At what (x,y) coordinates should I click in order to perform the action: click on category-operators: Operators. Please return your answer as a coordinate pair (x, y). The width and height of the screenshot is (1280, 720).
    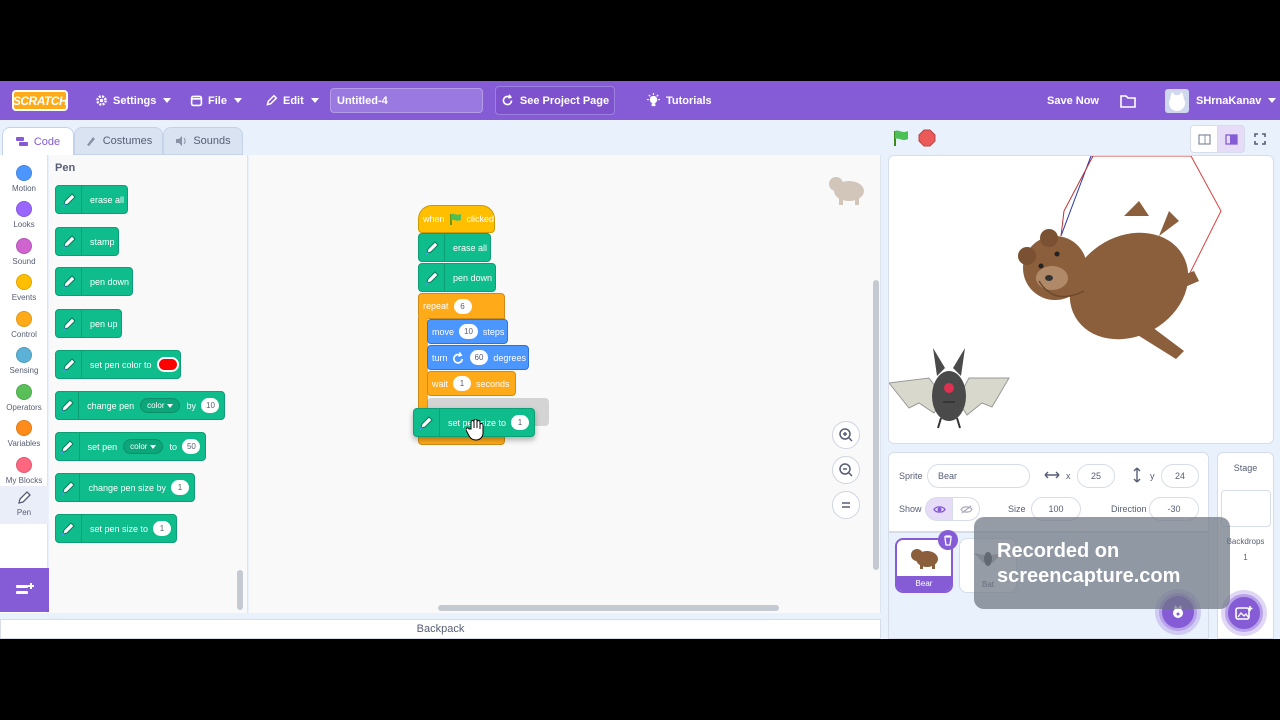
    Looking at the image, I should click on (24, 397).